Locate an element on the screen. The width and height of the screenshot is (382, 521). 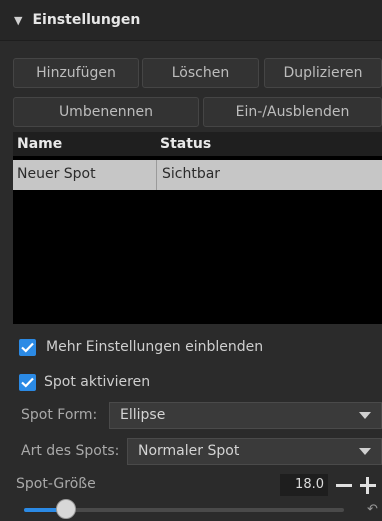
more-settings-label: Mehr Einstellungen einblenden is located at coordinates (154, 347).